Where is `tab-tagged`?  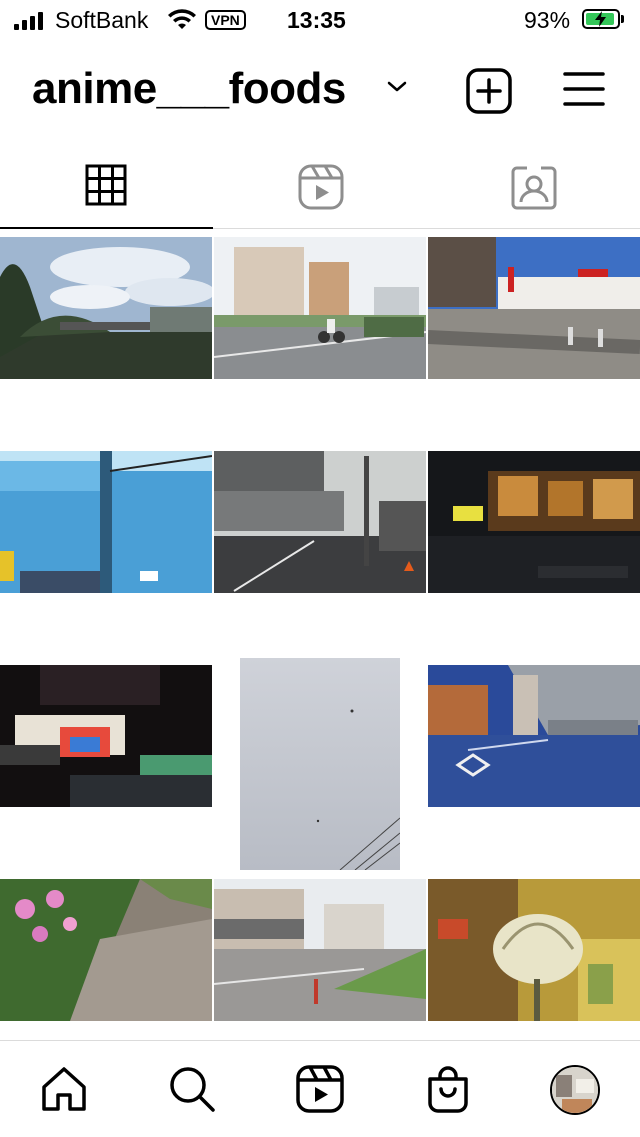 tab-tagged is located at coordinates (532, 184).